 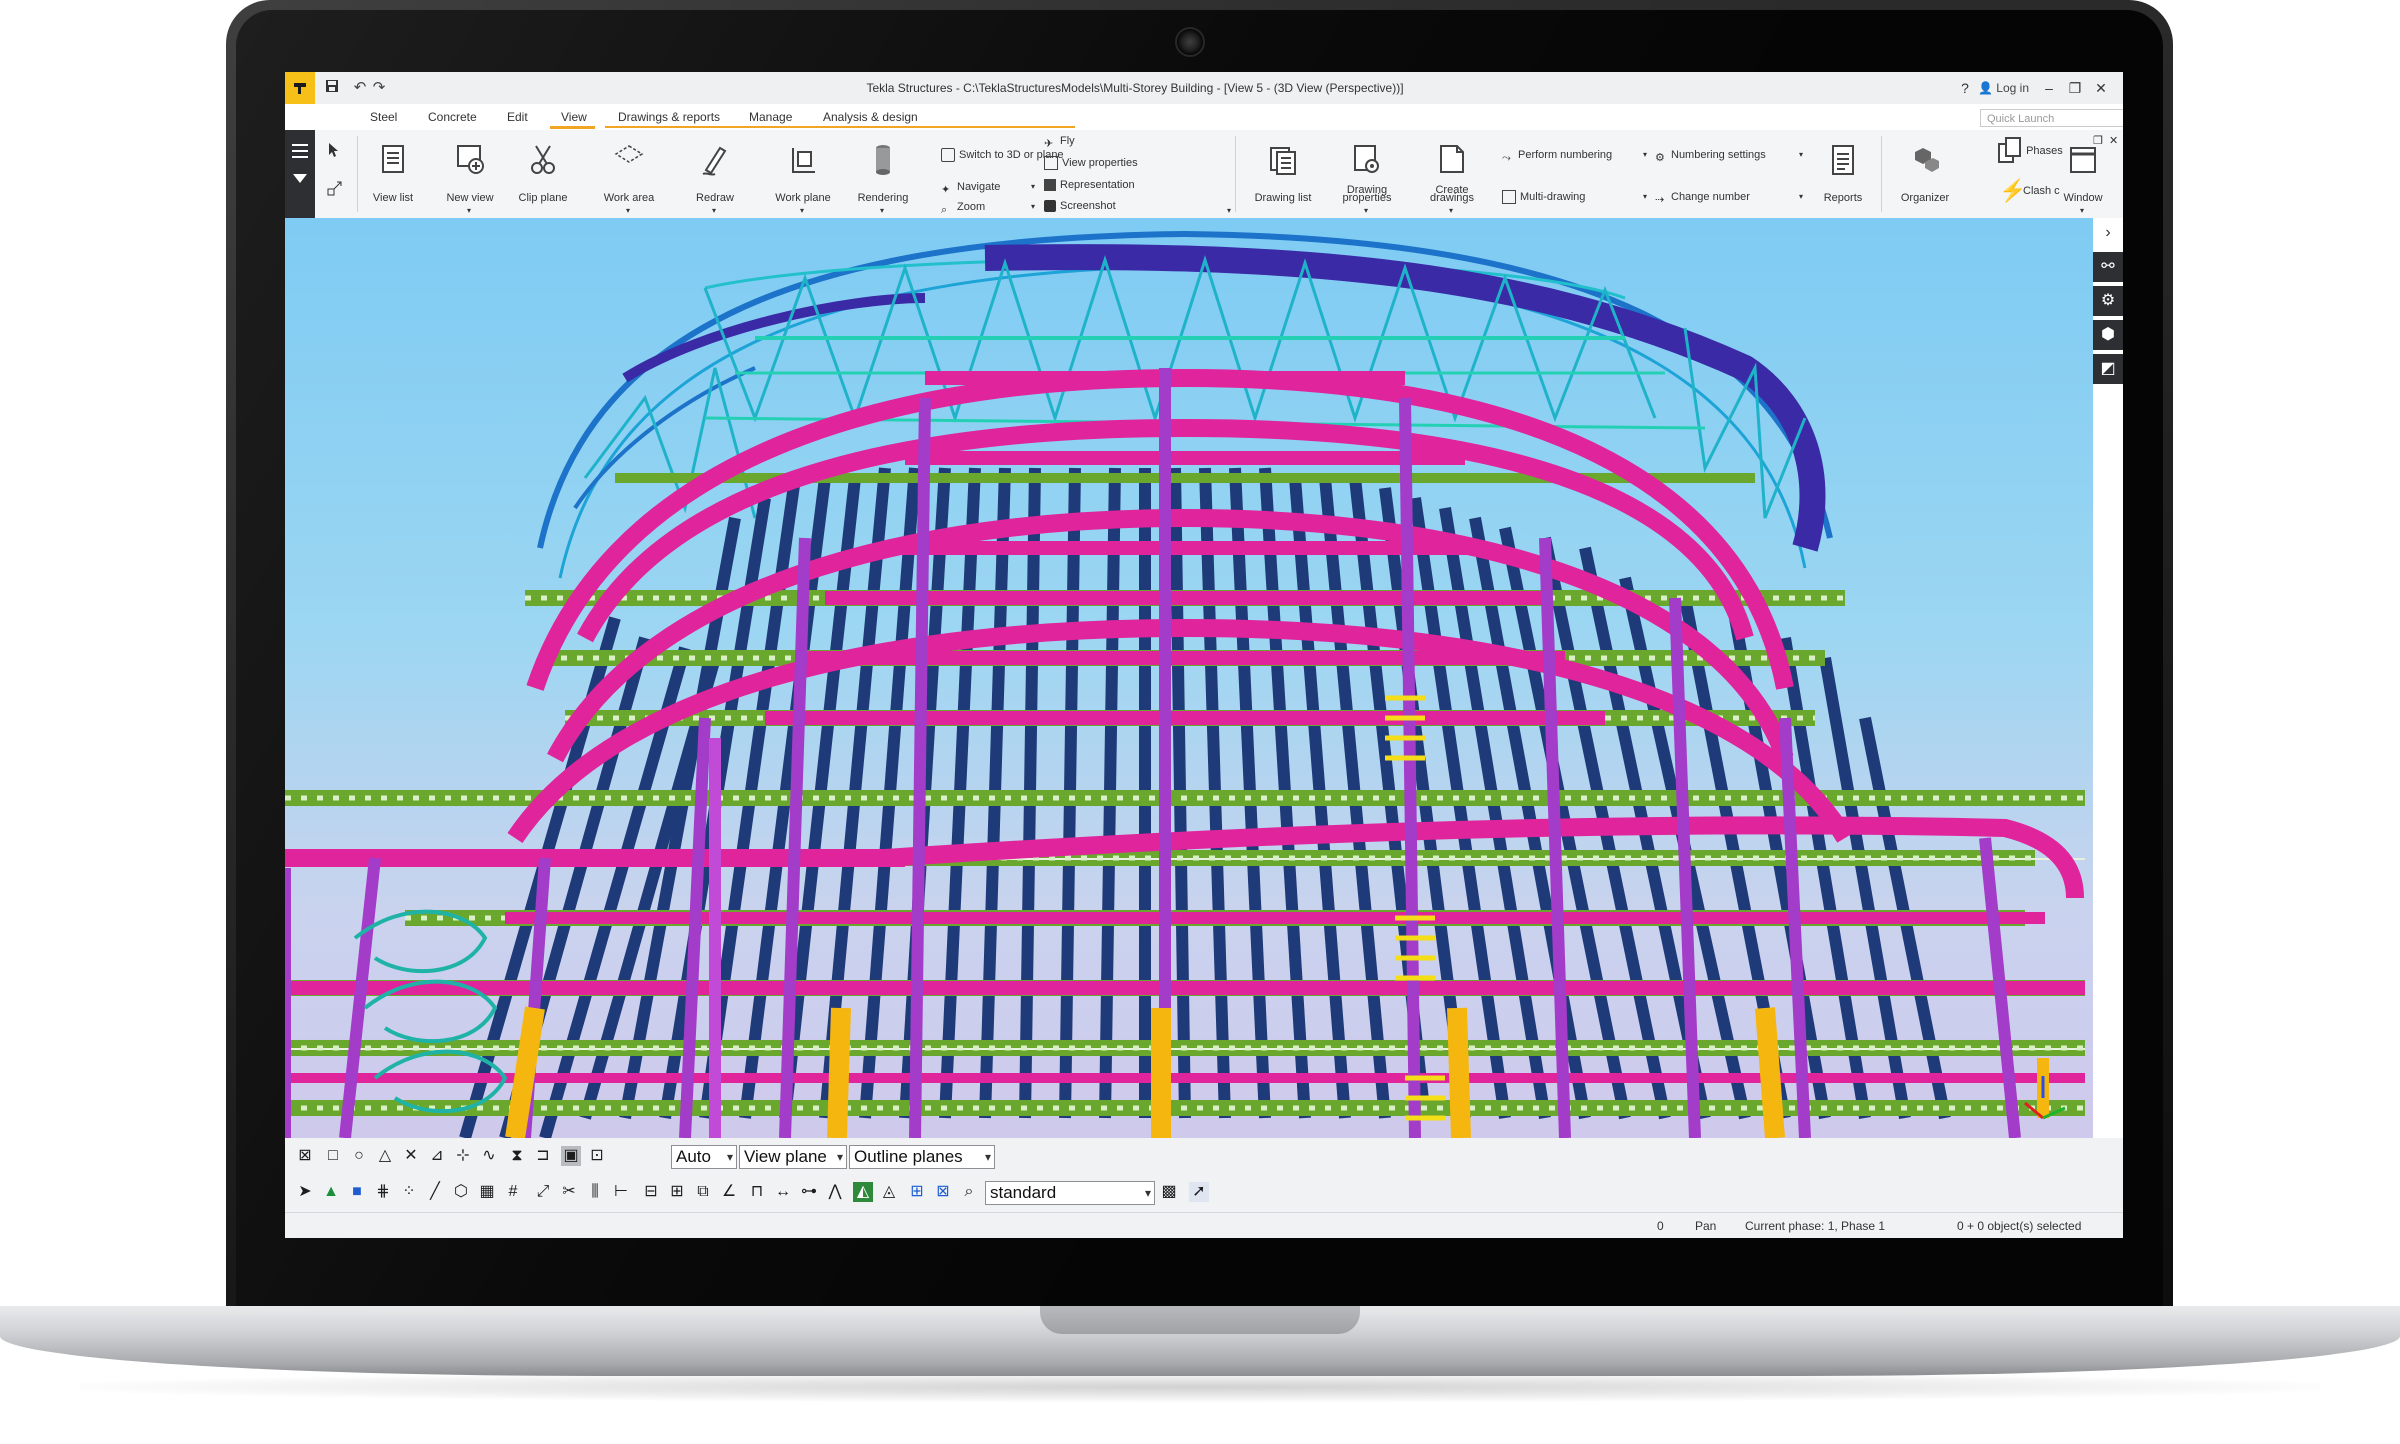 I want to click on snap-grid-icon: ▣, so click(x=571, y=1156).